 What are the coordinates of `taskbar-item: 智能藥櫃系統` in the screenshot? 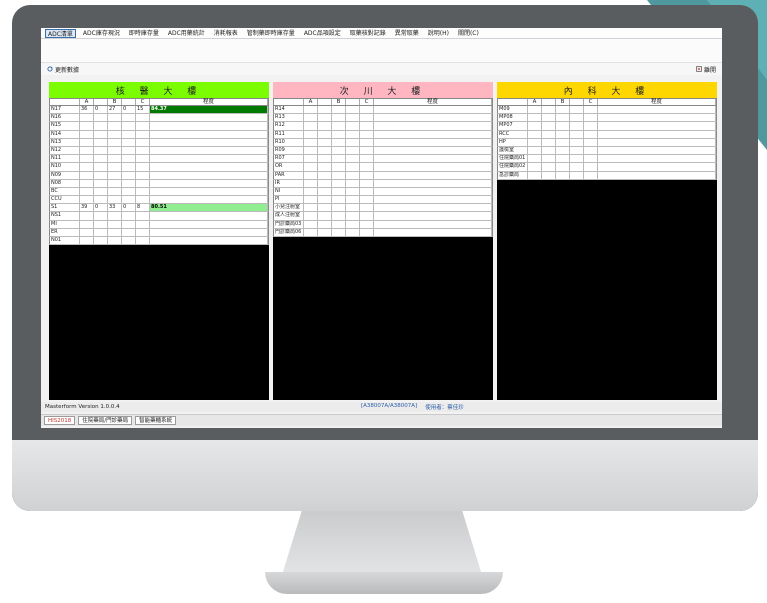 It's located at (156, 420).